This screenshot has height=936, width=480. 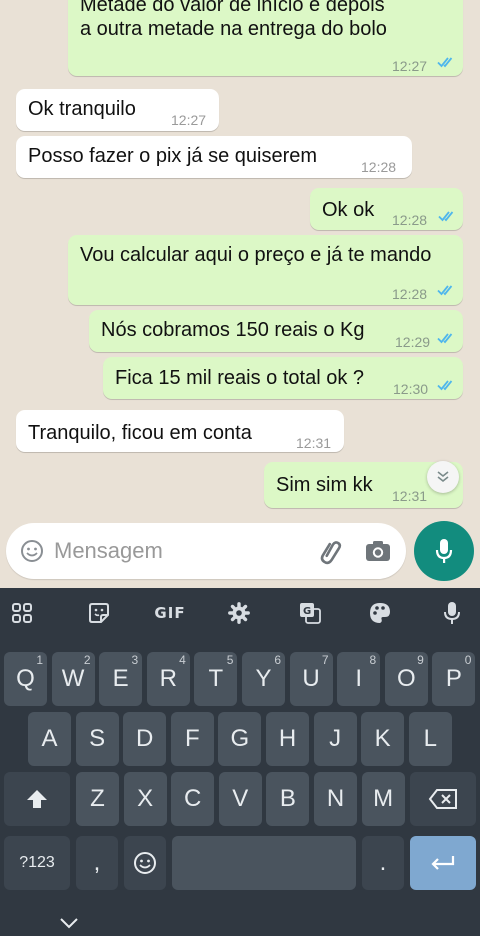 I want to click on message-text: Ok ok, so click(x=348, y=210).